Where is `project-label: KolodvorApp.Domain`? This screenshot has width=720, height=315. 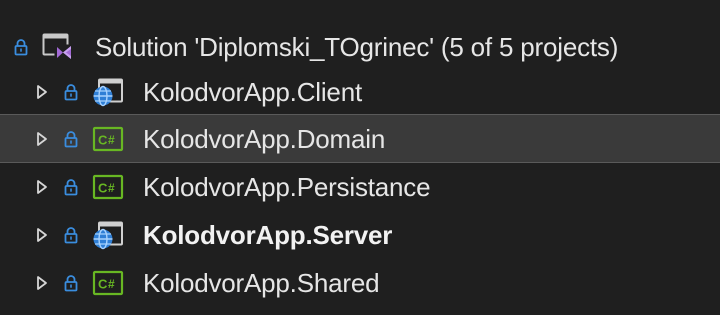
project-label: KolodvorApp.Domain is located at coordinates (264, 138).